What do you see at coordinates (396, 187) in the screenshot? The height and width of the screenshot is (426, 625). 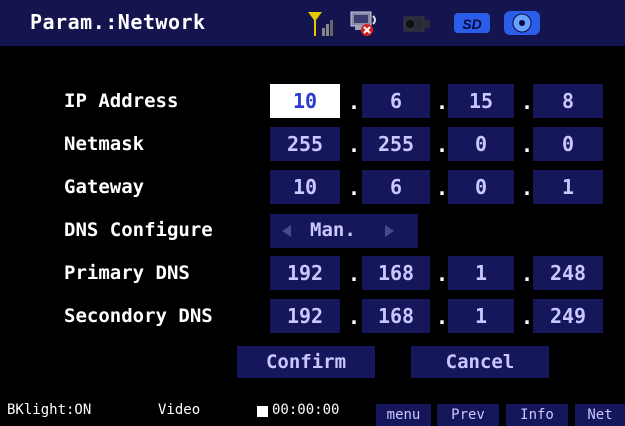 I see `gateway-octet-2: 6` at bounding box center [396, 187].